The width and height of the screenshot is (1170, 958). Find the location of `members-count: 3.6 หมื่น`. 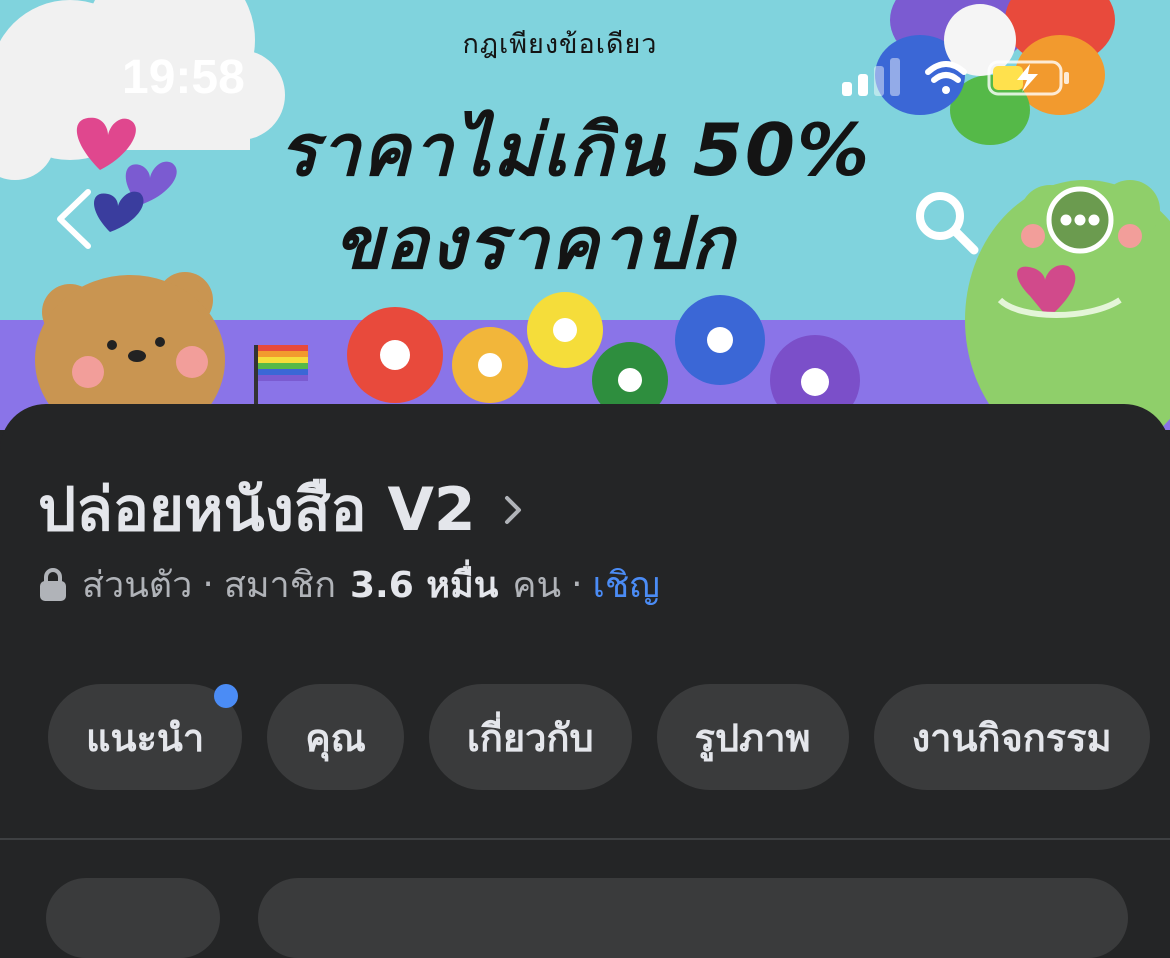

members-count: 3.6 หมื่น is located at coordinates (424, 585).